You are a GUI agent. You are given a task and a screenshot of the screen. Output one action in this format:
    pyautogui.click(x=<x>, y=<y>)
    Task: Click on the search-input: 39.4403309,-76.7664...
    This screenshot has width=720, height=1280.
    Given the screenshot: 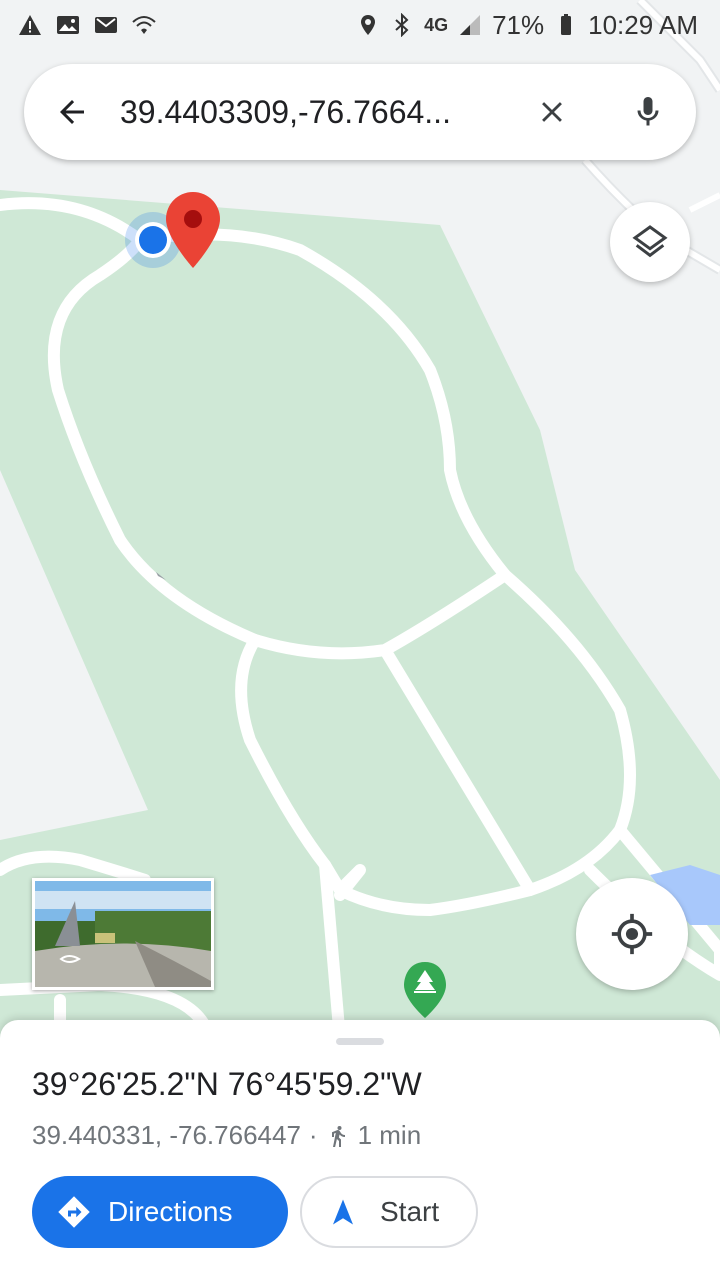 What is the action you would take?
    pyautogui.click(x=312, y=112)
    